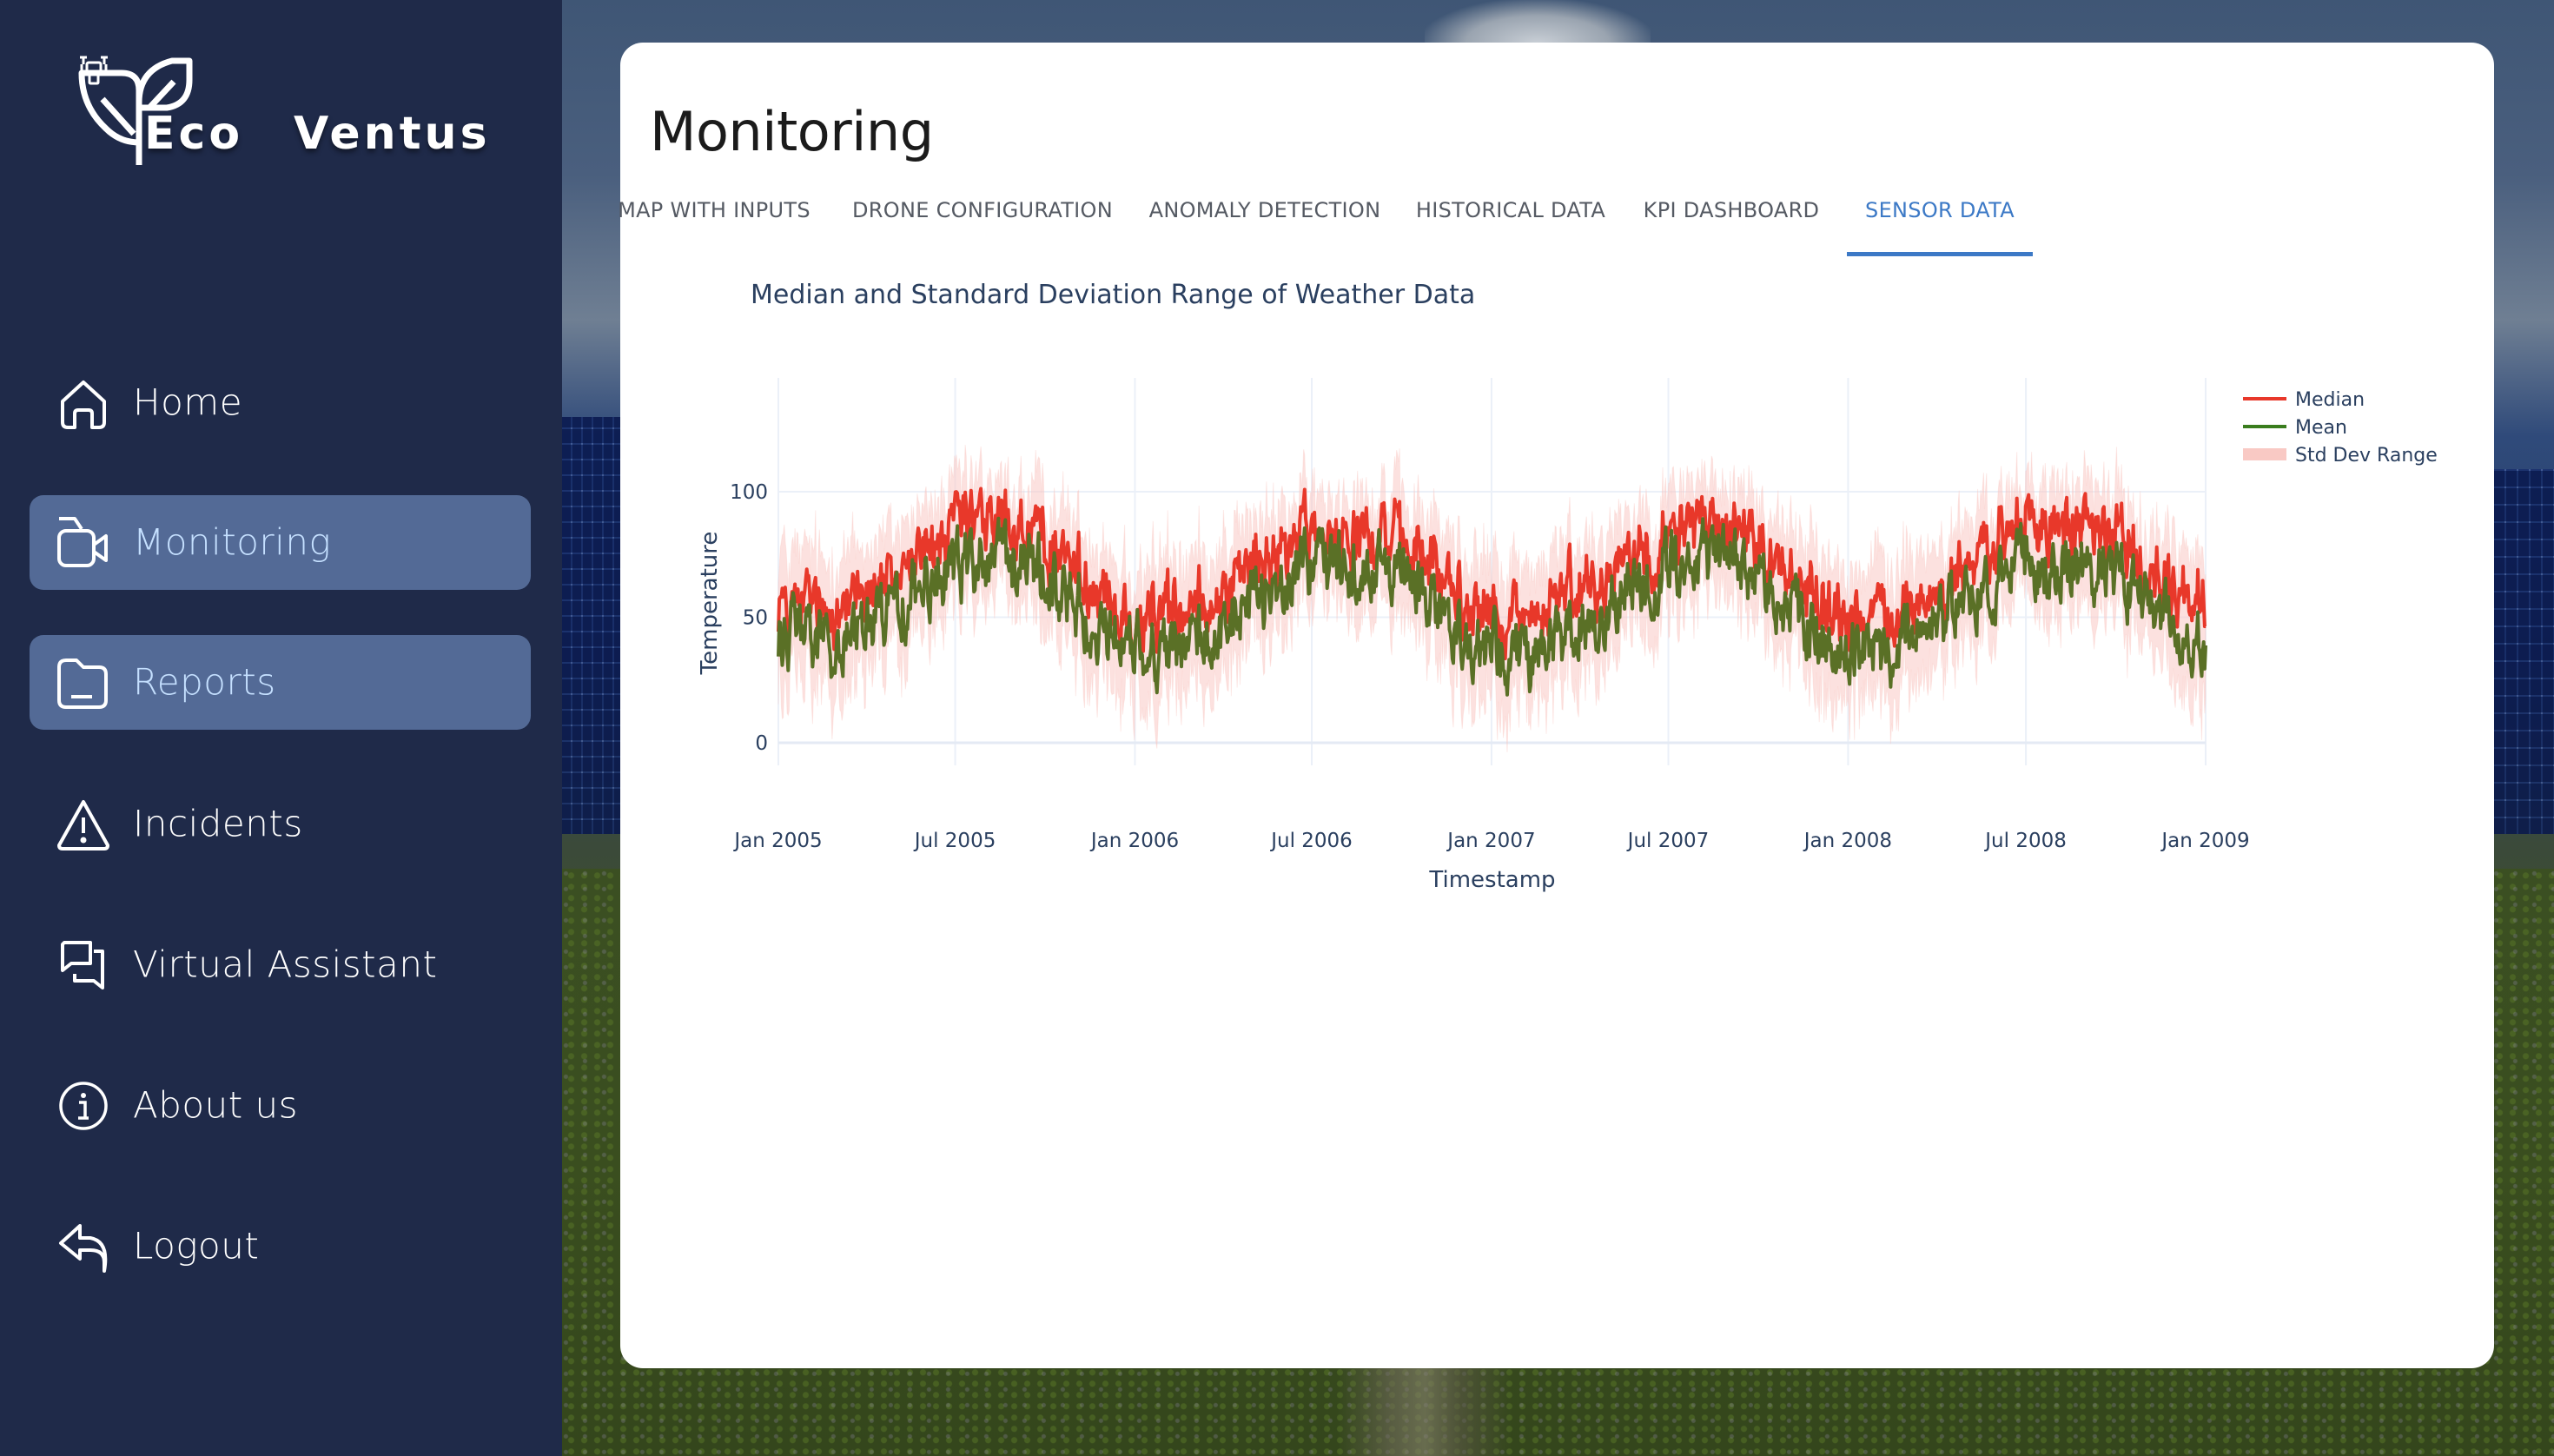 The width and height of the screenshot is (2554, 1456). Describe the element at coordinates (2524, 651) in the screenshot. I see `background-solar-panels-right` at that location.